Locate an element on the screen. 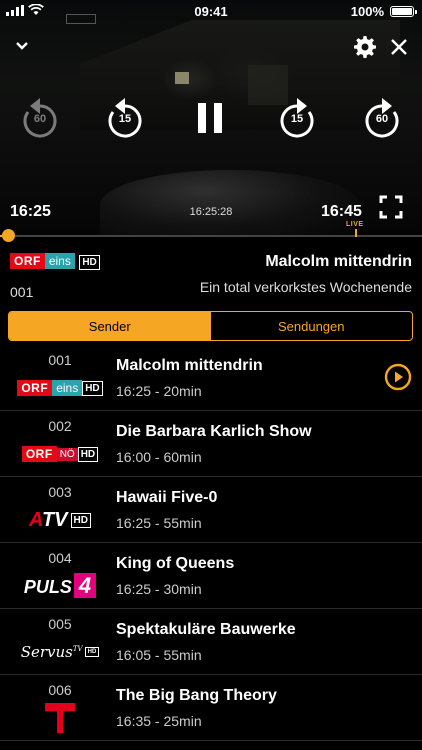 The height and width of the screenshot is (750, 422). pause-icon is located at coordinates (210, 118).